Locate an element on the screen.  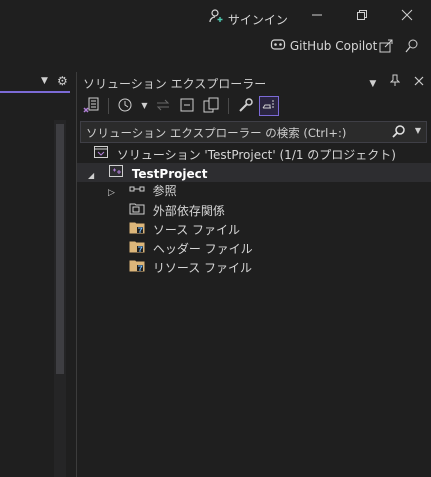
copilot-label: GitHub Copilot is located at coordinates (333, 46).